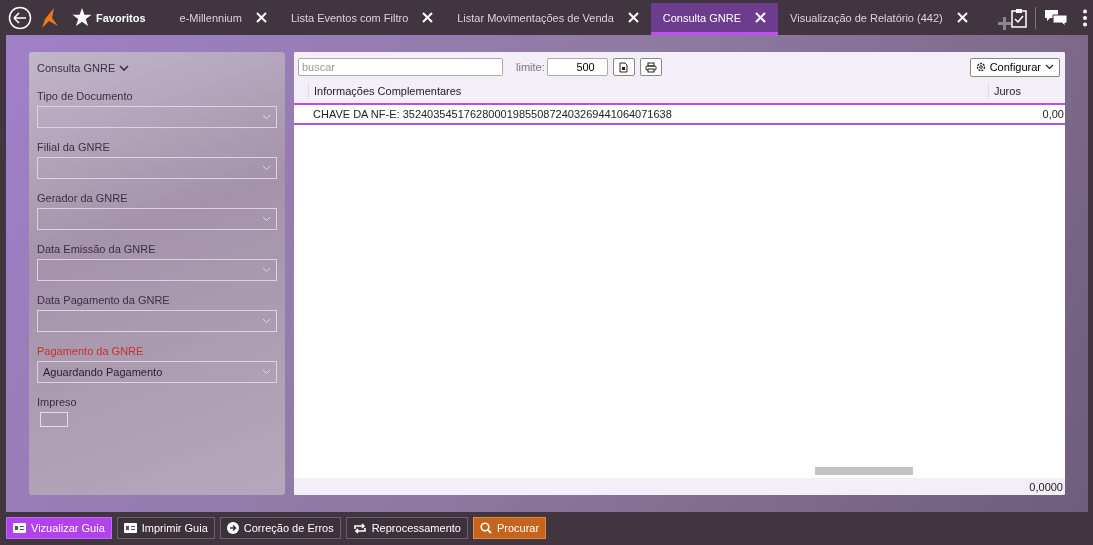  Describe the element at coordinates (74, 147) in the screenshot. I see `field-label: Filial da GNRE` at that location.